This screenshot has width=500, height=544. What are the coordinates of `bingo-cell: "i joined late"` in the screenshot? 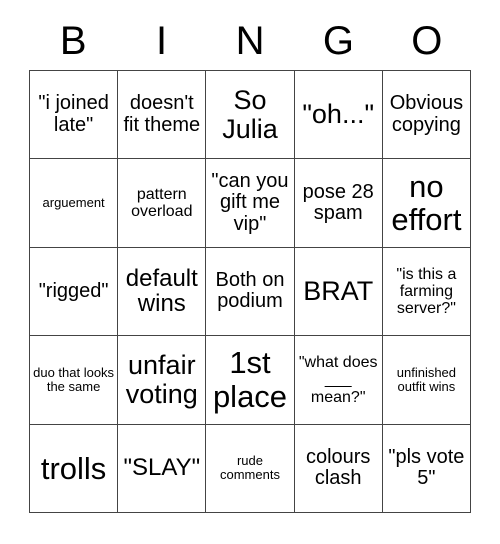 It's located at (74, 115).